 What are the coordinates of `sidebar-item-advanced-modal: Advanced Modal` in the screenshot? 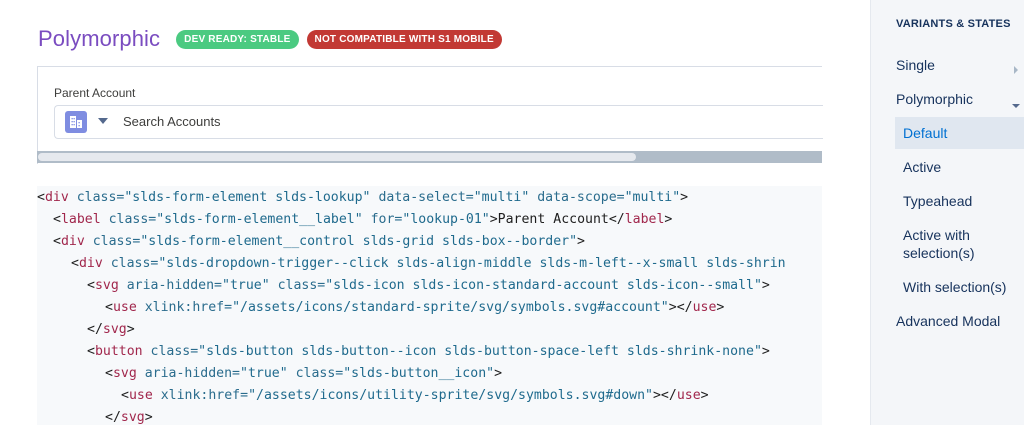 It's located at (948, 321).